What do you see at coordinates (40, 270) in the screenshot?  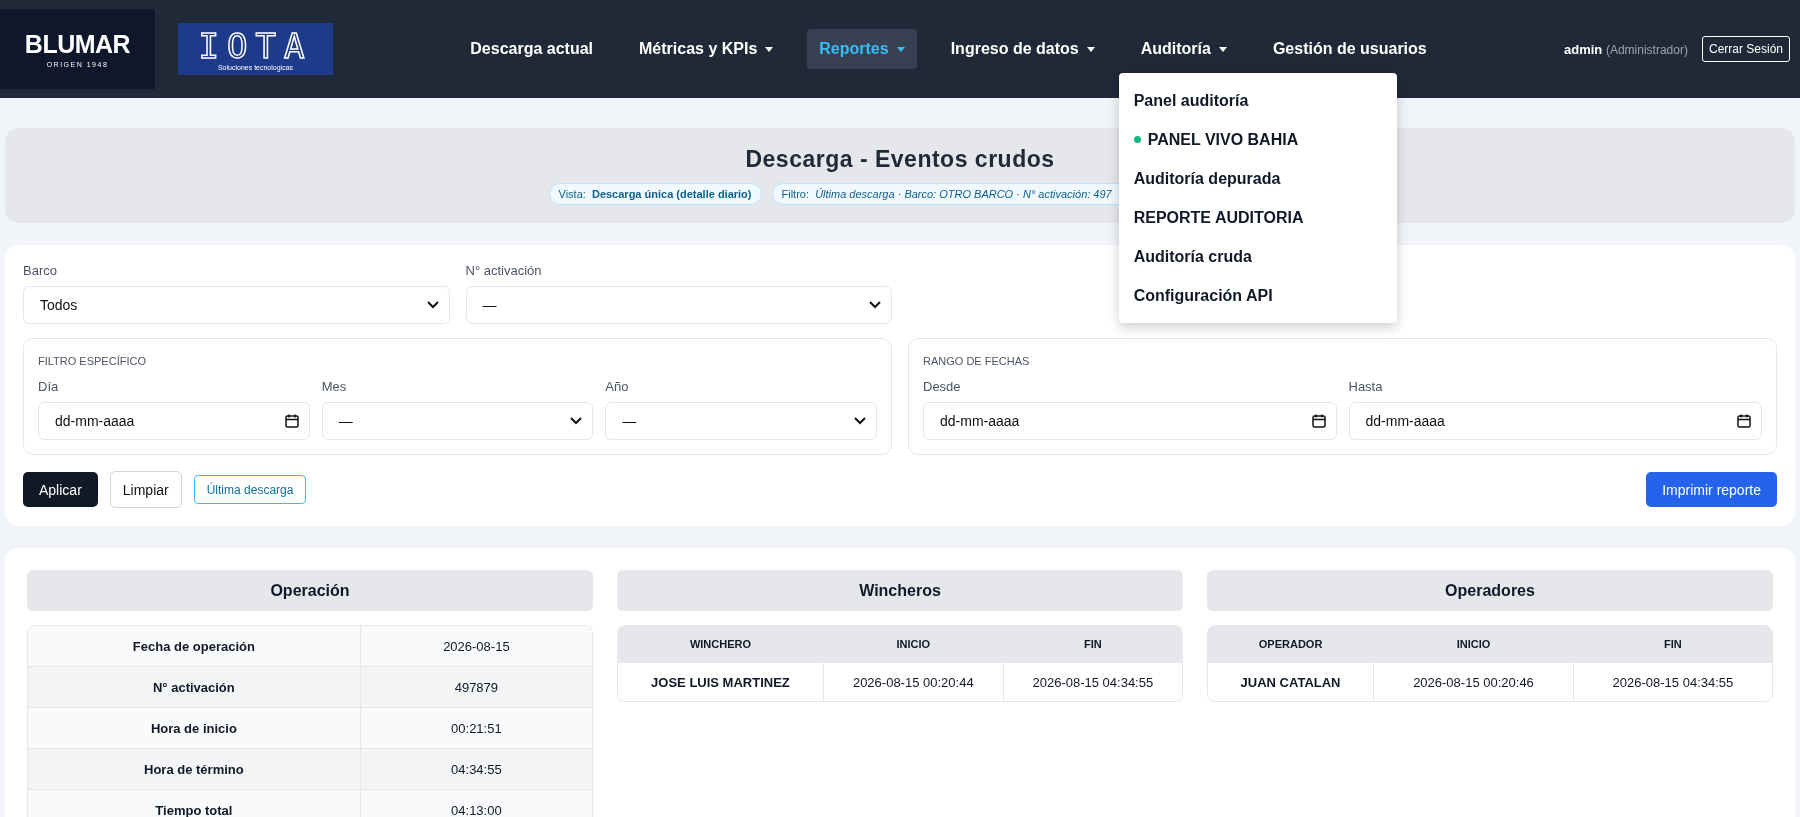 I see `field-label: Barco` at bounding box center [40, 270].